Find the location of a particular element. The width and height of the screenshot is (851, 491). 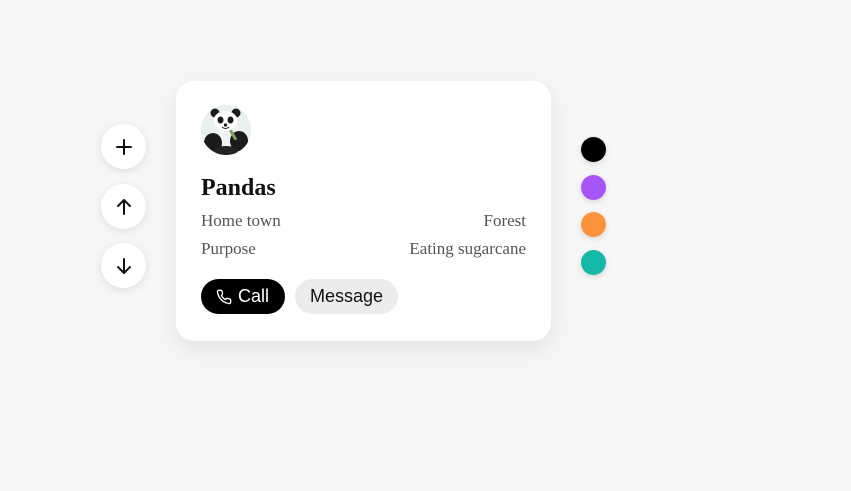

detail-row-hometown: Home town Forest is located at coordinates (363, 221).